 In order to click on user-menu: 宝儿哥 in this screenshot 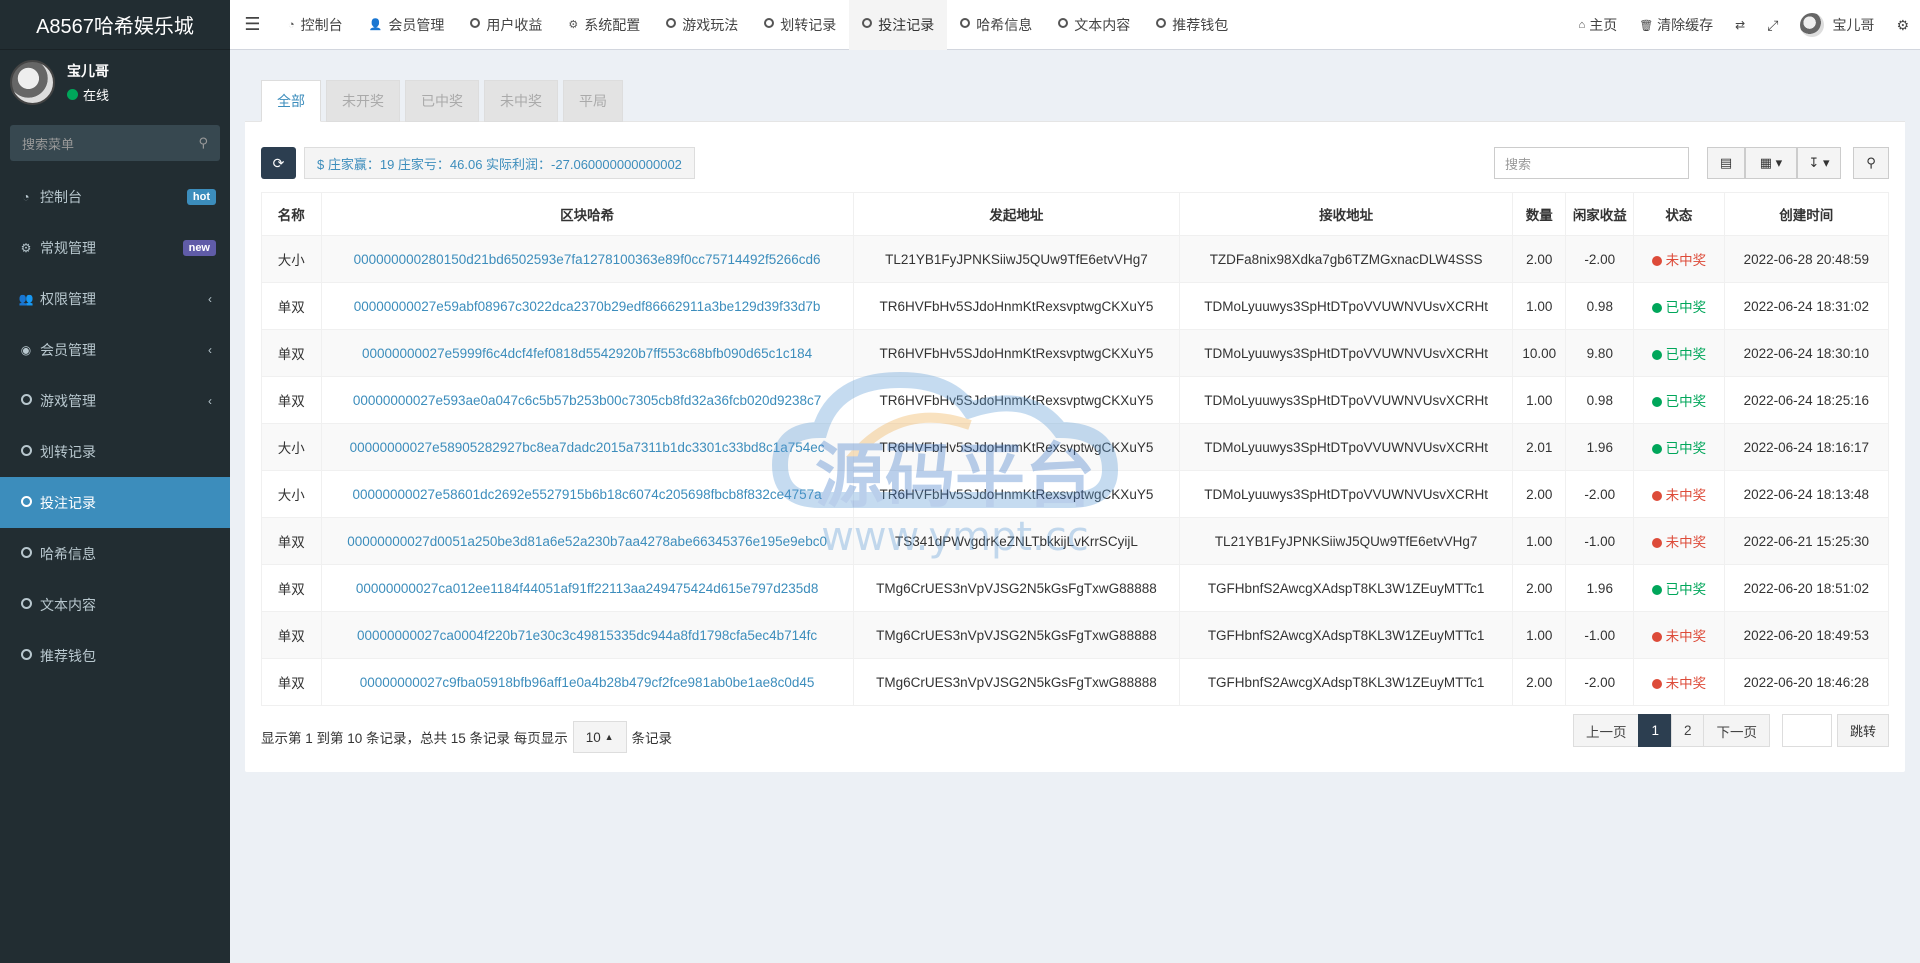, I will do `click(1837, 25)`.